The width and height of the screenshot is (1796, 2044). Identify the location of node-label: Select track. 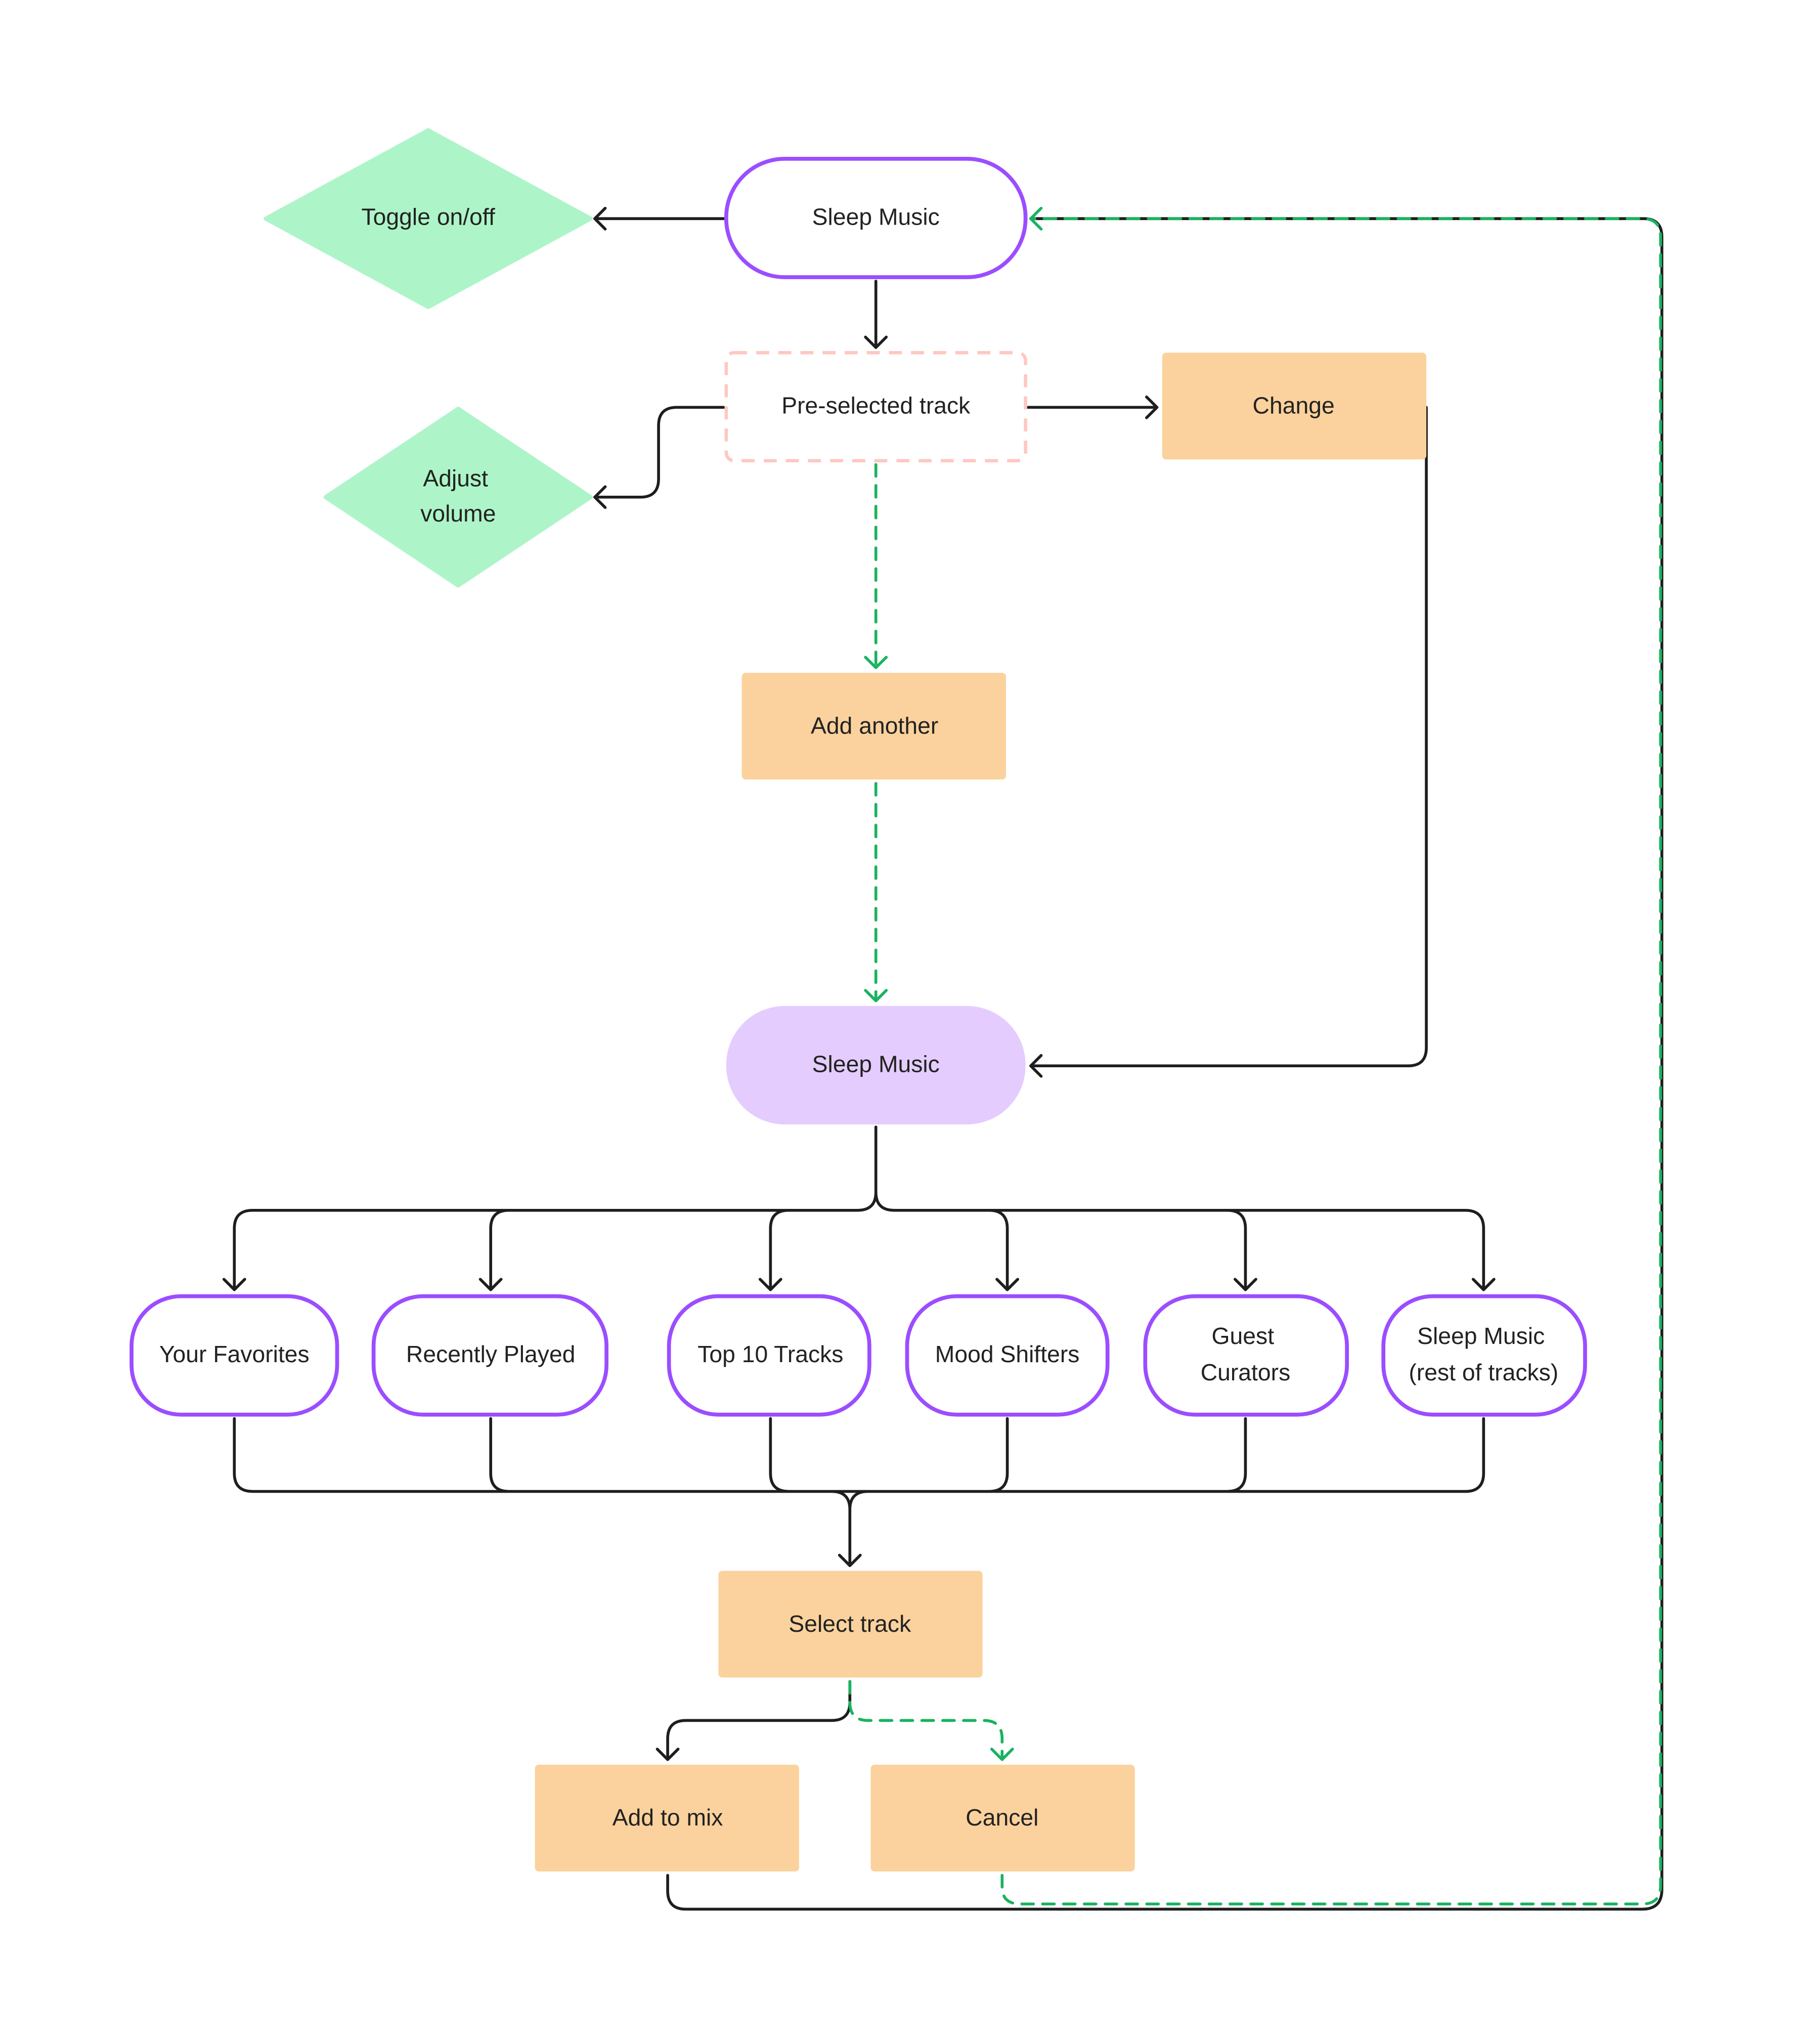
(850, 1624).